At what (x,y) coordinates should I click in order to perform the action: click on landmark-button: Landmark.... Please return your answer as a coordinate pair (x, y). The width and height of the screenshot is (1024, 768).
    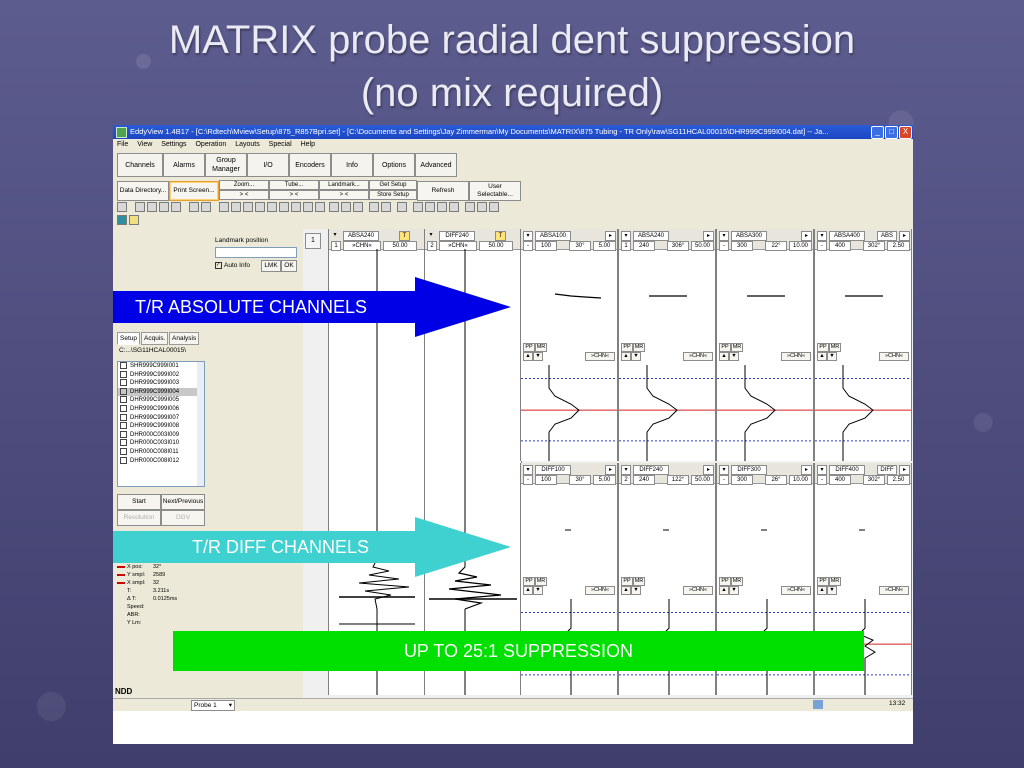
    Looking at the image, I should click on (344, 185).